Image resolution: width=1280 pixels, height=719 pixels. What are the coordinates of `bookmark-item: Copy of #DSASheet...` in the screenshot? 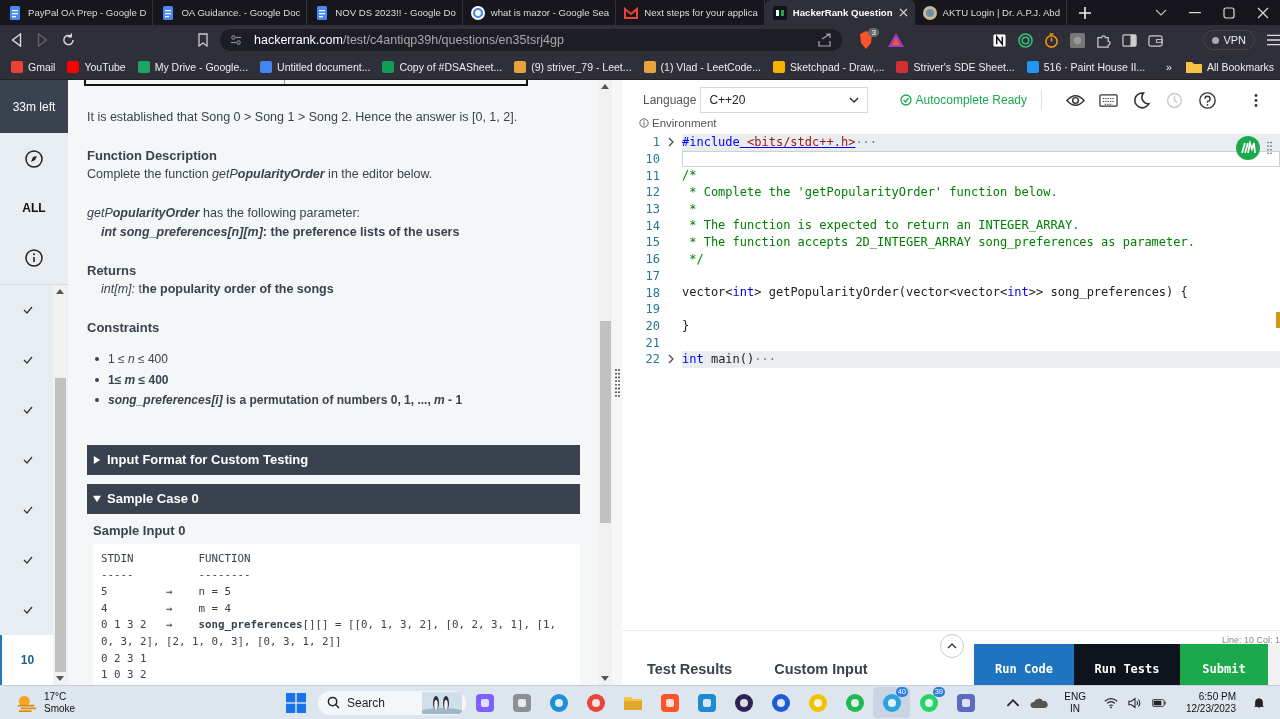 It's located at (442, 67).